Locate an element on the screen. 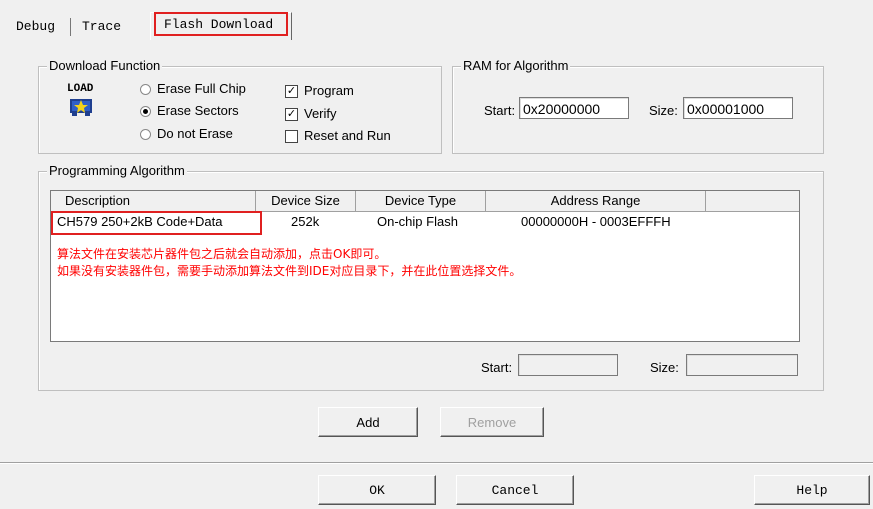 The width and height of the screenshot is (873, 509). program-checkbox: ✓ Program is located at coordinates (319, 91).